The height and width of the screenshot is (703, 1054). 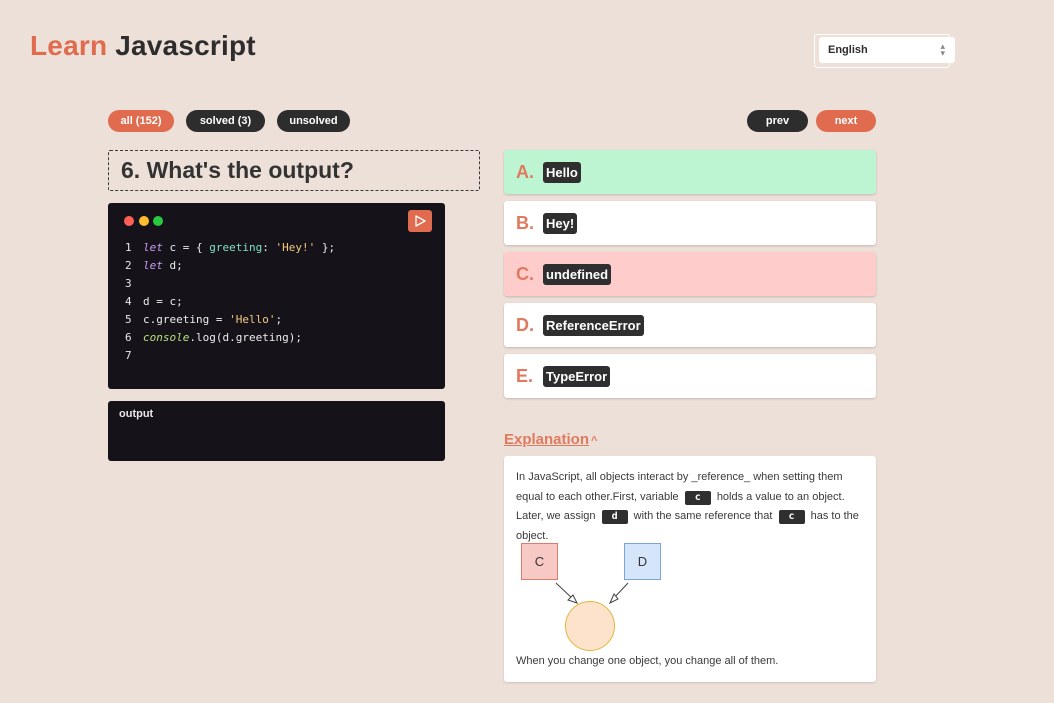 What do you see at coordinates (591, 597) in the screenshot?
I see `reference-diagram: C D` at bounding box center [591, 597].